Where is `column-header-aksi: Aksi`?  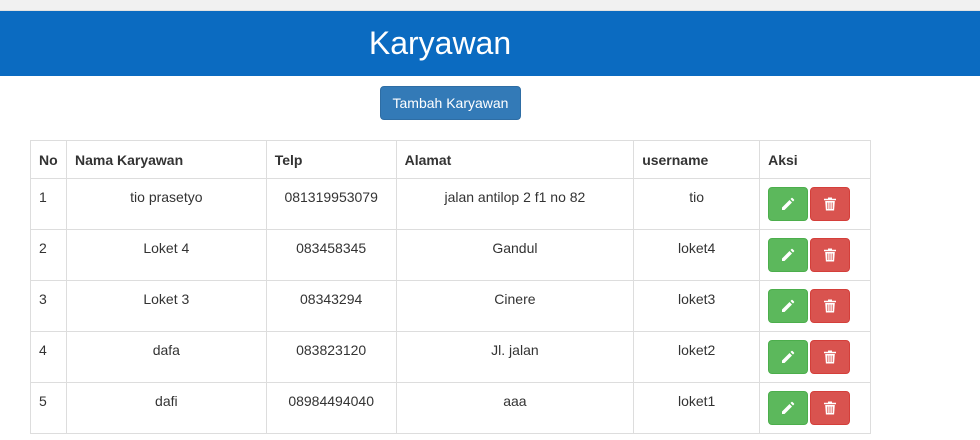 column-header-aksi: Aksi is located at coordinates (815, 159).